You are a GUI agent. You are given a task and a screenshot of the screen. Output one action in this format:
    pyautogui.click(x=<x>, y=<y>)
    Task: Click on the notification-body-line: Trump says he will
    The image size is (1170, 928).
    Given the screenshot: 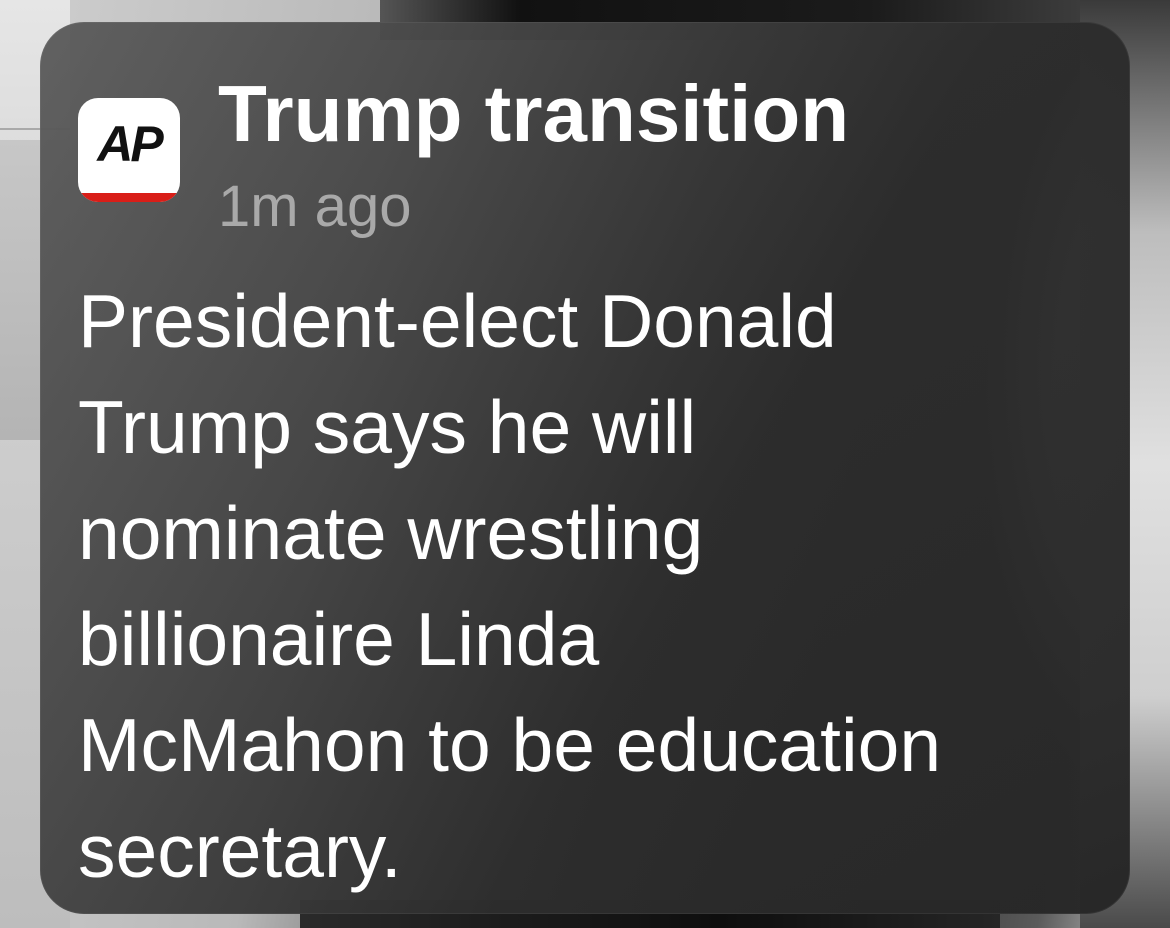 What is the action you would take?
    pyautogui.click(x=387, y=427)
    